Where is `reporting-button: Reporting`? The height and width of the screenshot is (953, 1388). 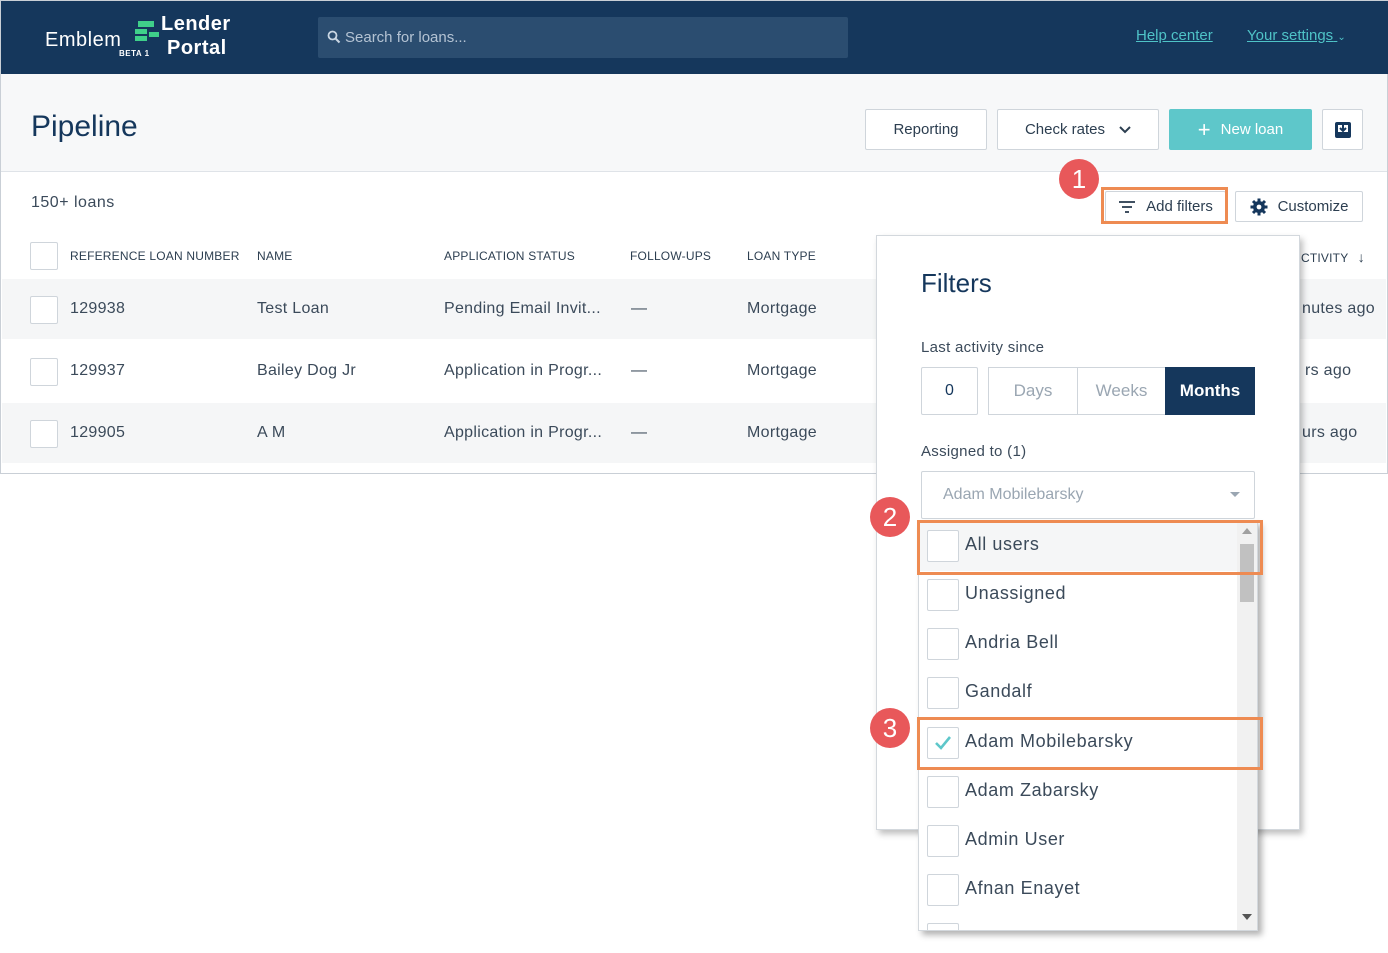
reporting-button: Reporting is located at coordinates (926, 129).